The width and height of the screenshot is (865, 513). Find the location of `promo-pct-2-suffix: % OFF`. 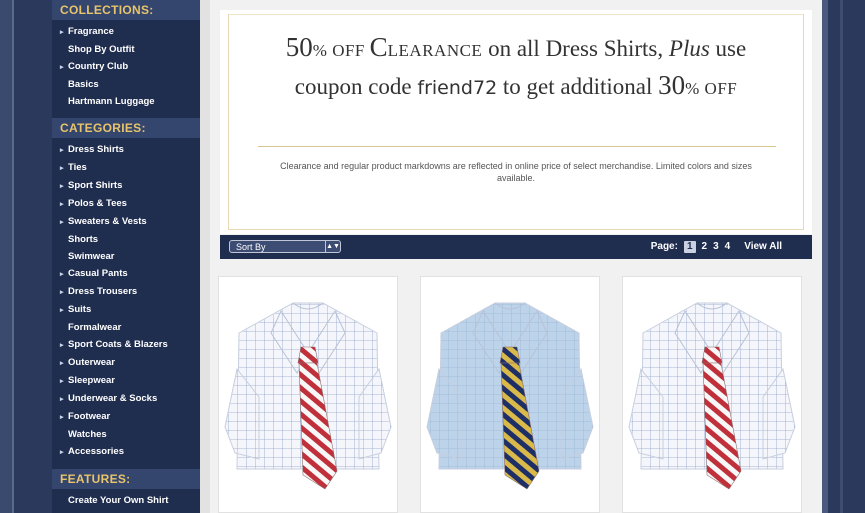

promo-pct-2-suffix: % OFF is located at coordinates (711, 88).